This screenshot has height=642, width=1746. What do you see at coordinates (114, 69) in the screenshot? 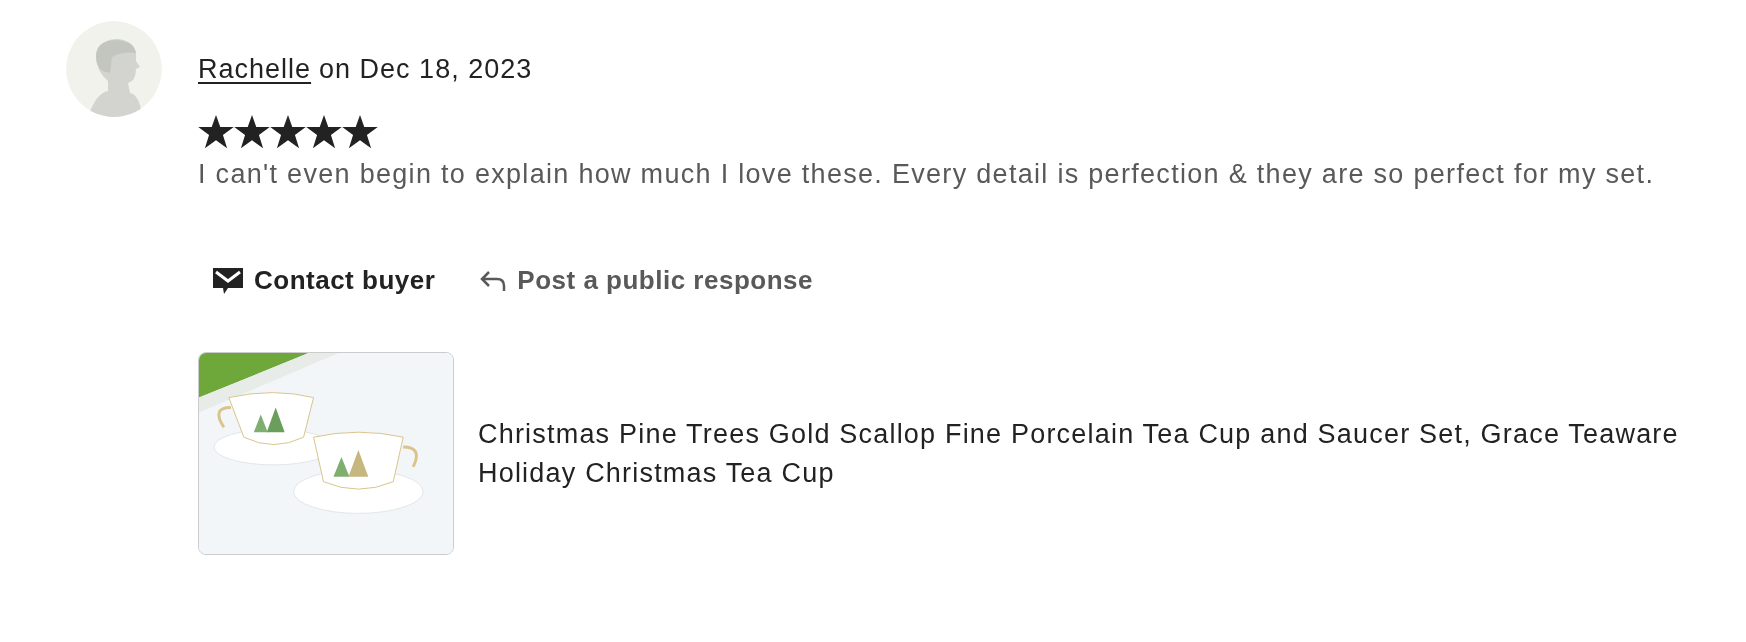
I see `avatar-icon` at bounding box center [114, 69].